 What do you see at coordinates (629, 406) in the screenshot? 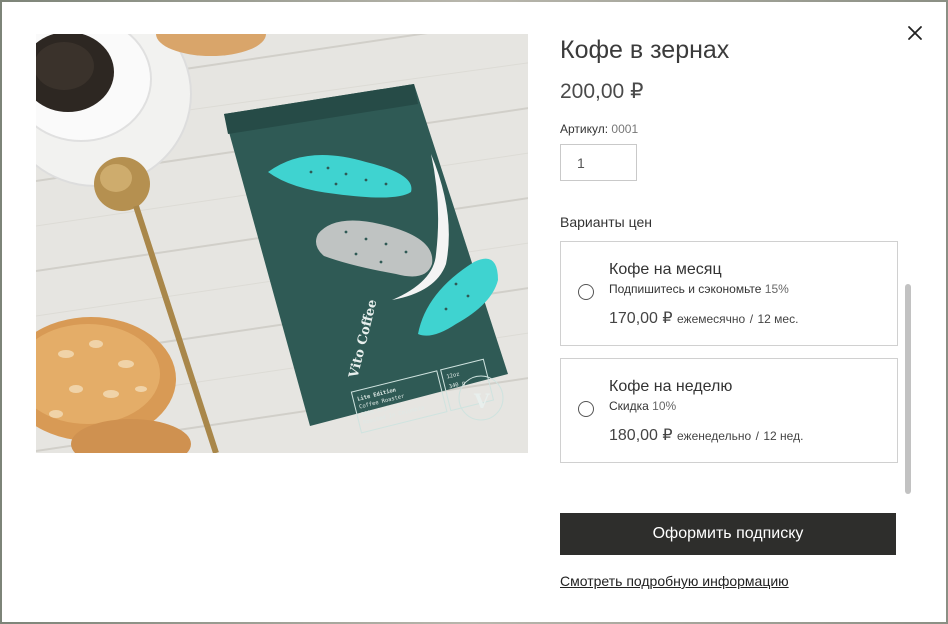
I see `plan-desc-text: Скидка` at bounding box center [629, 406].